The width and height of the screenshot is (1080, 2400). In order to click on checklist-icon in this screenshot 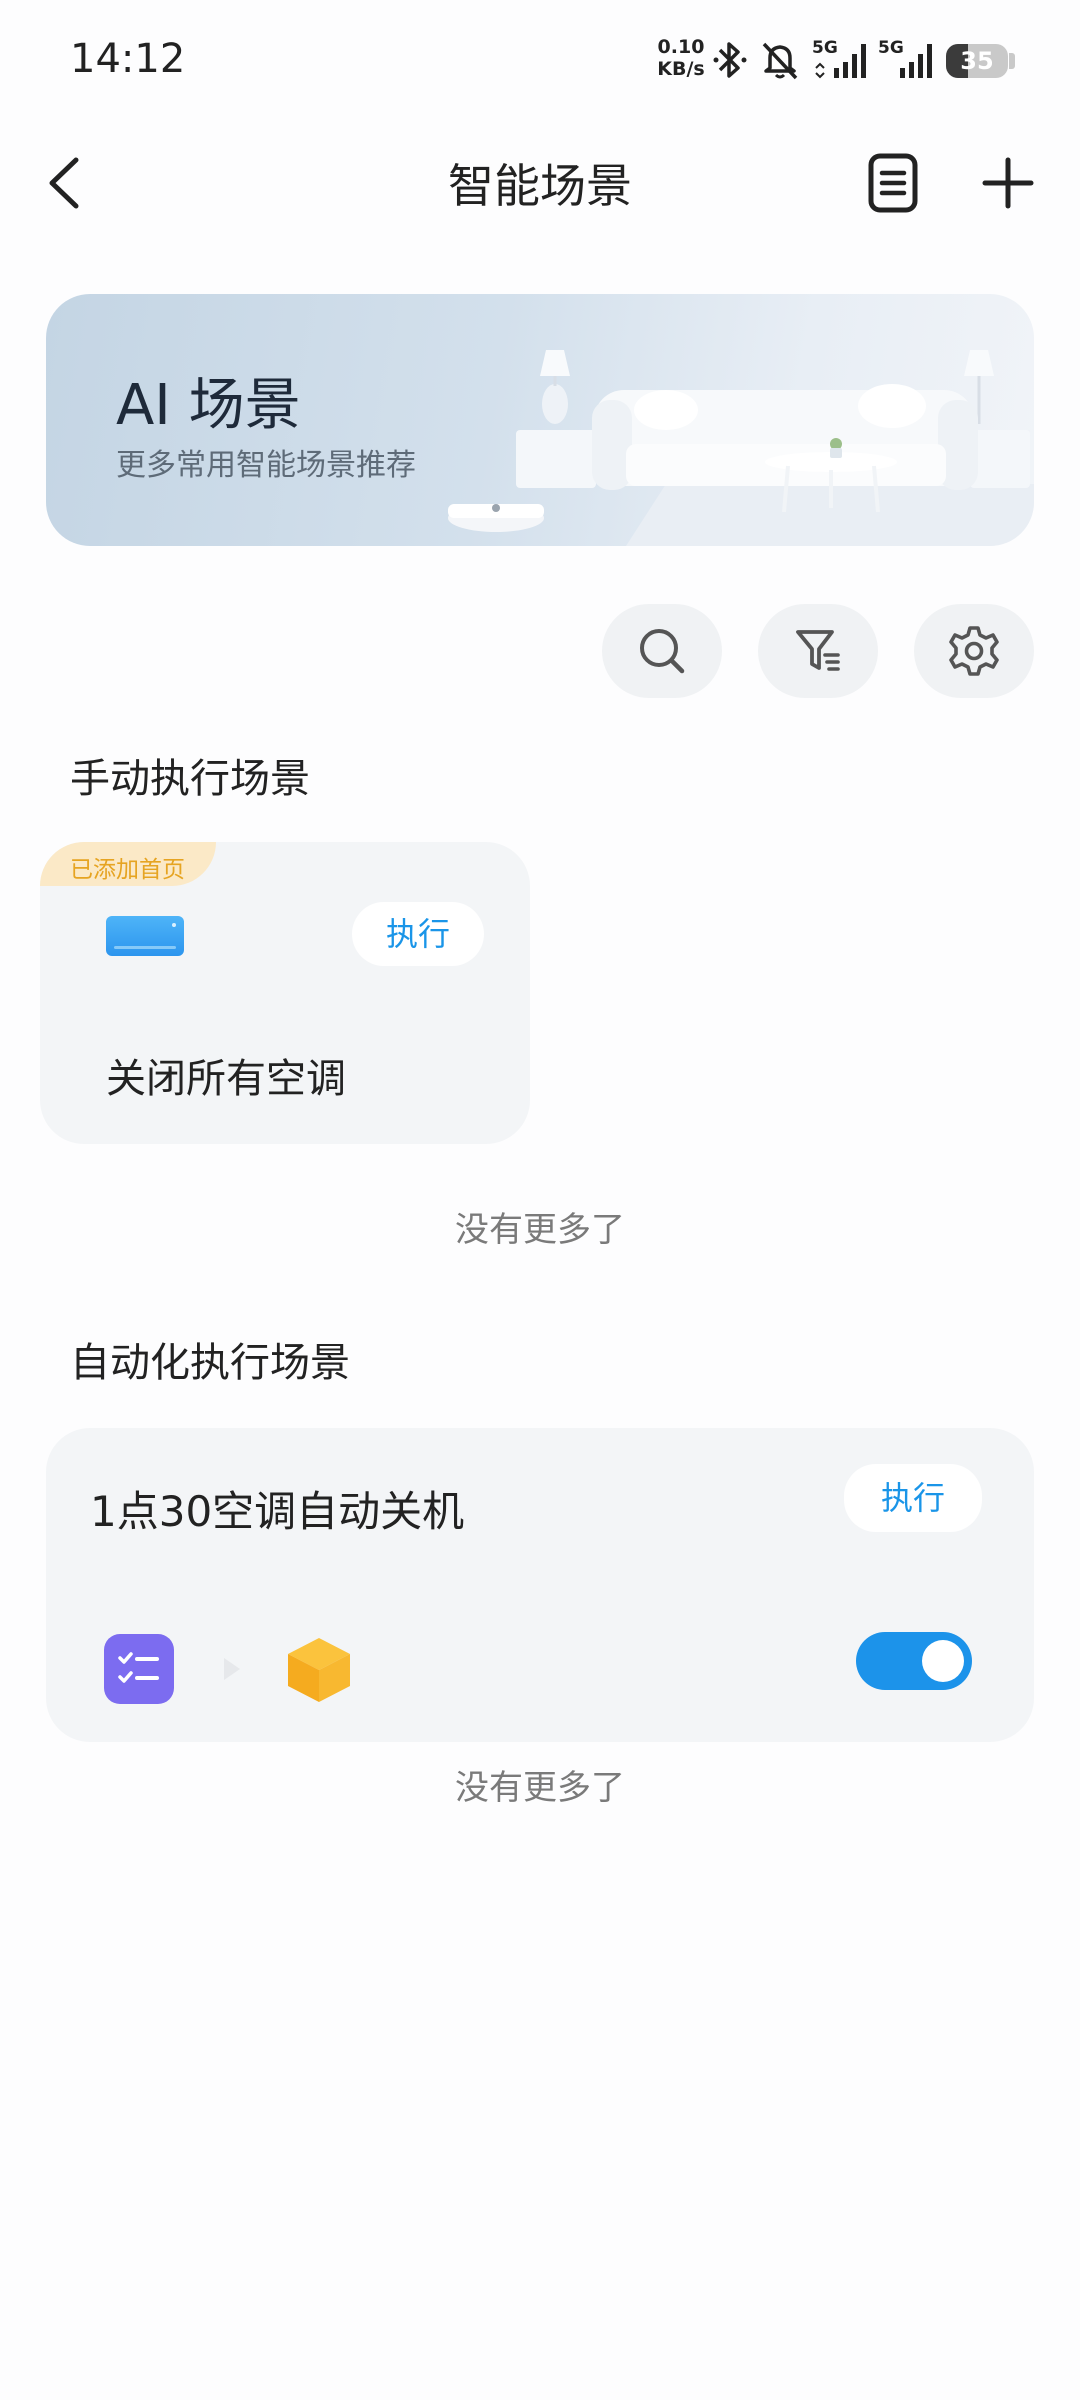, I will do `click(139, 1669)`.